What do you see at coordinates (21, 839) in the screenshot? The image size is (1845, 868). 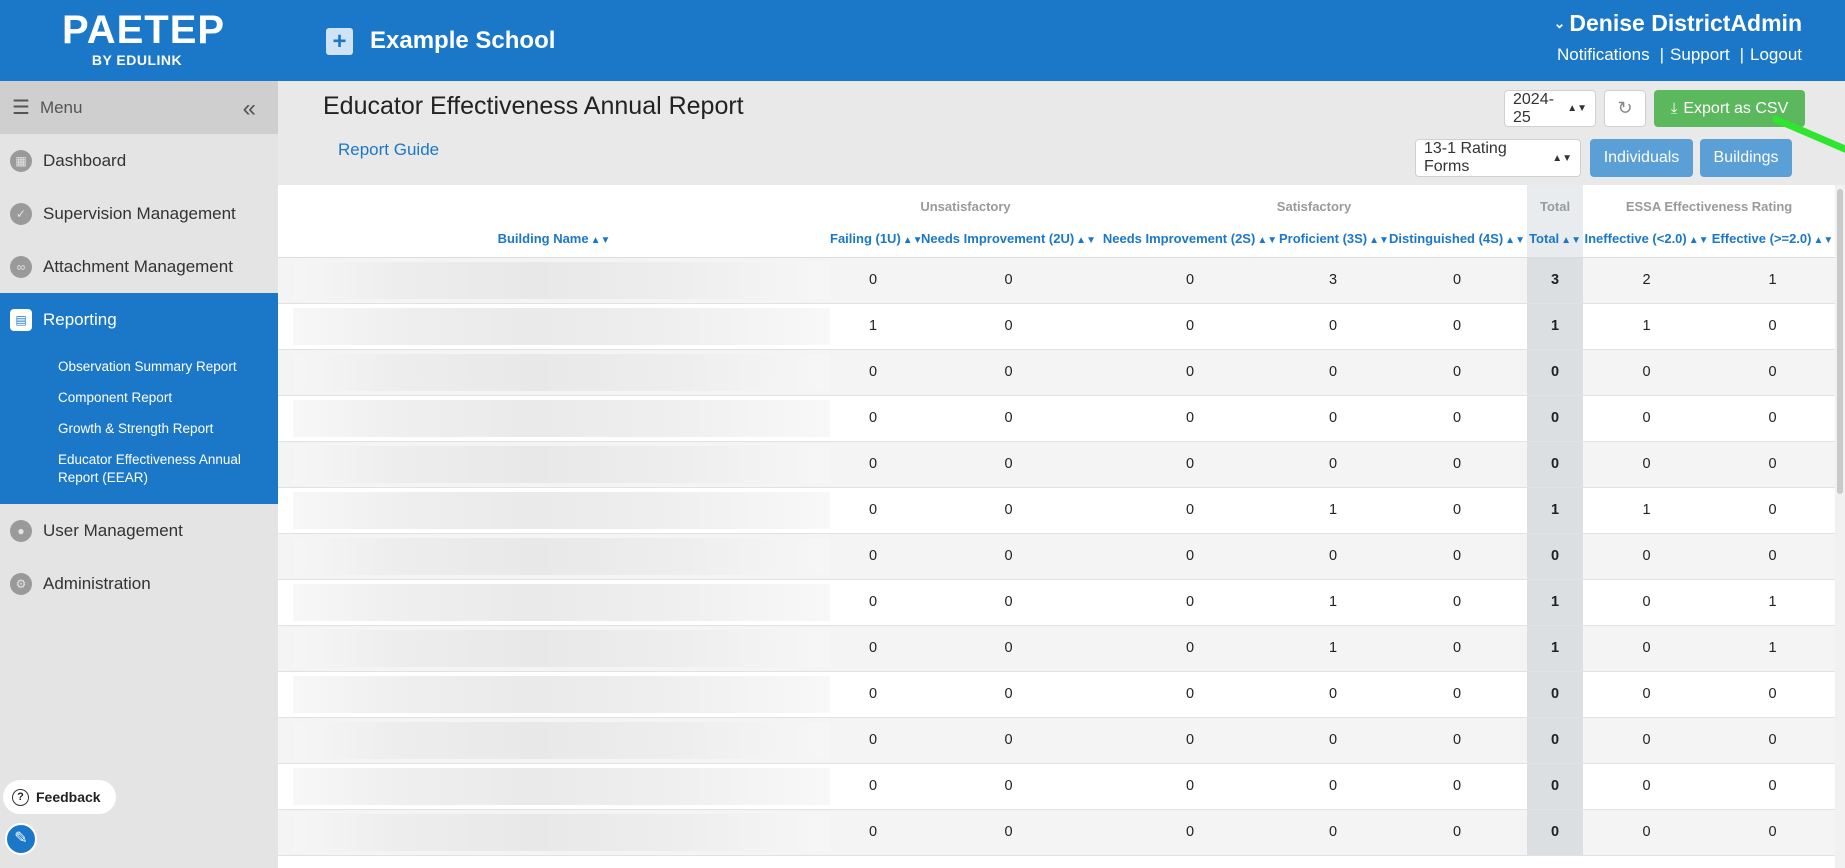 I see `edit-note-icon: ✎` at bounding box center [21, 839].